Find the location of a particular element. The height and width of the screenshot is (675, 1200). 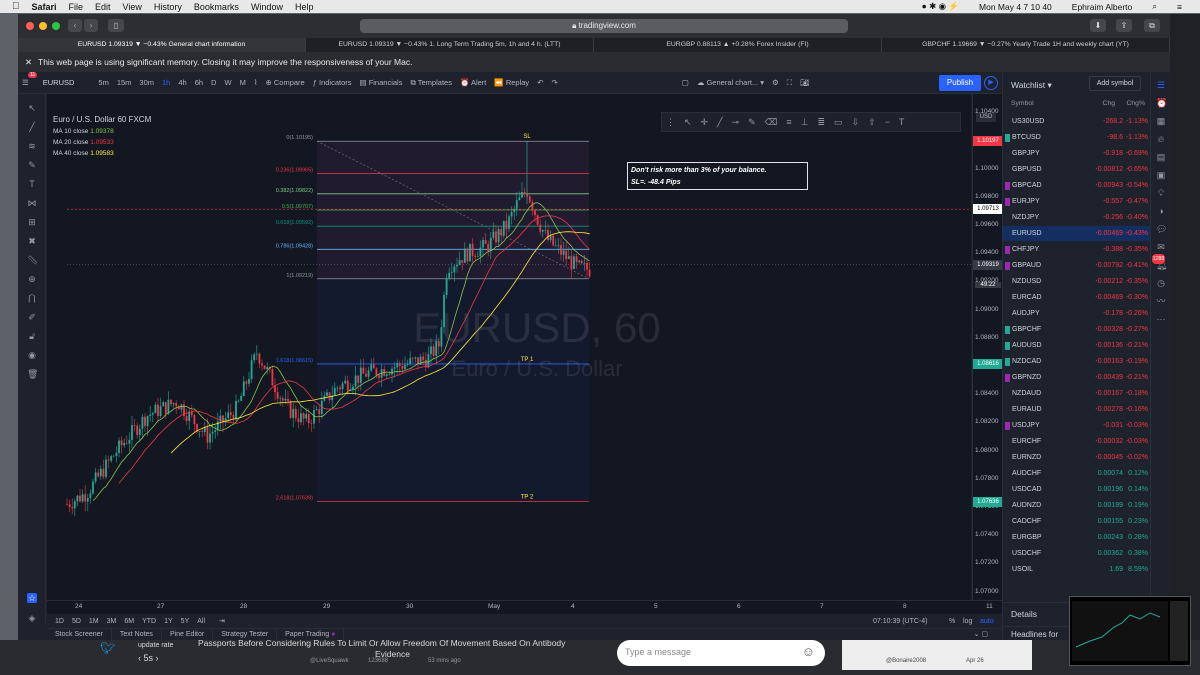

down-icon: ⇩ is located at coordinates (856, 122).